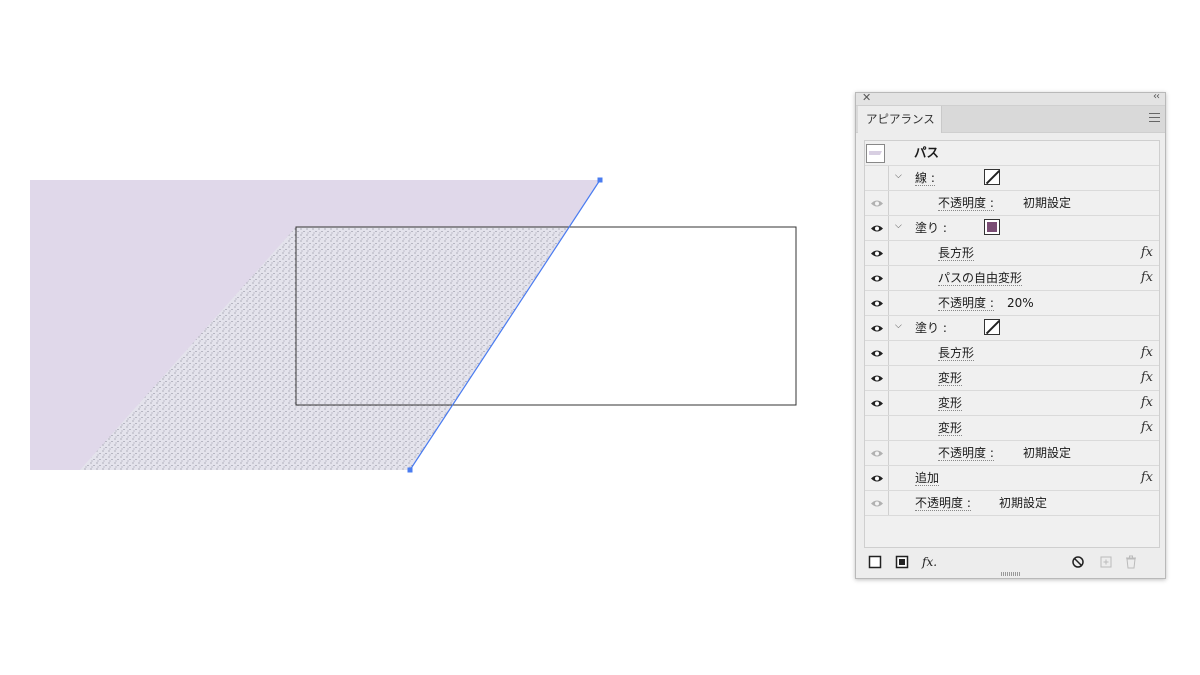 The height and width of the screenshot is (675, 1200). I want to click on object-opacity-row: 不透明度 : 初期設定, so click(1012, 503).